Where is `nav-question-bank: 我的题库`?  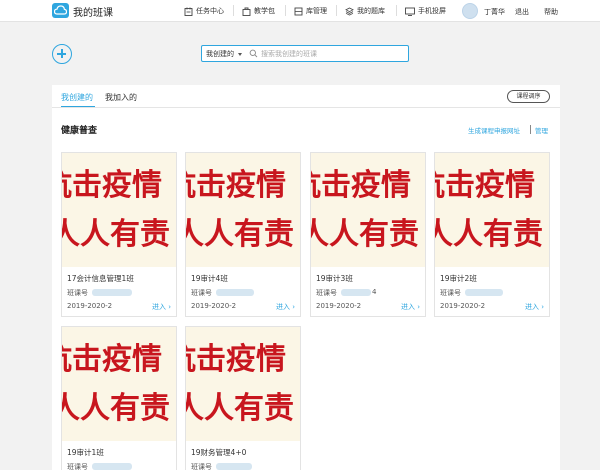 nav-question-bank: 我的题库 is located at coordinates (365, 11).